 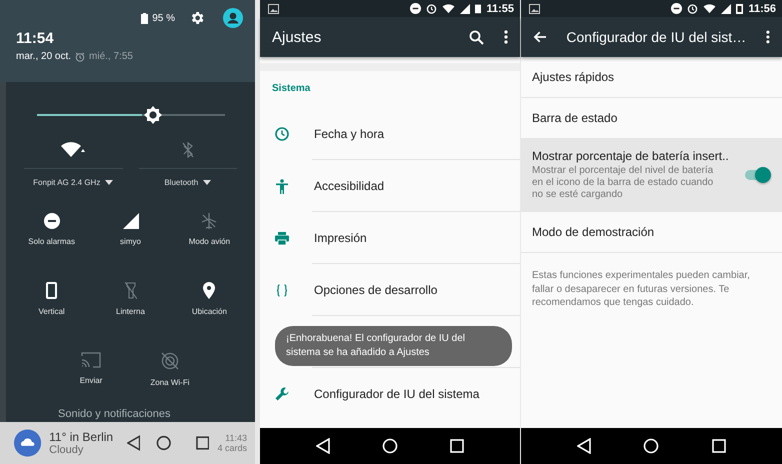 What do you see at coordinates (282, 394) in the screenshot?
I see `wrench-icon` at bounding box center [282, 394].